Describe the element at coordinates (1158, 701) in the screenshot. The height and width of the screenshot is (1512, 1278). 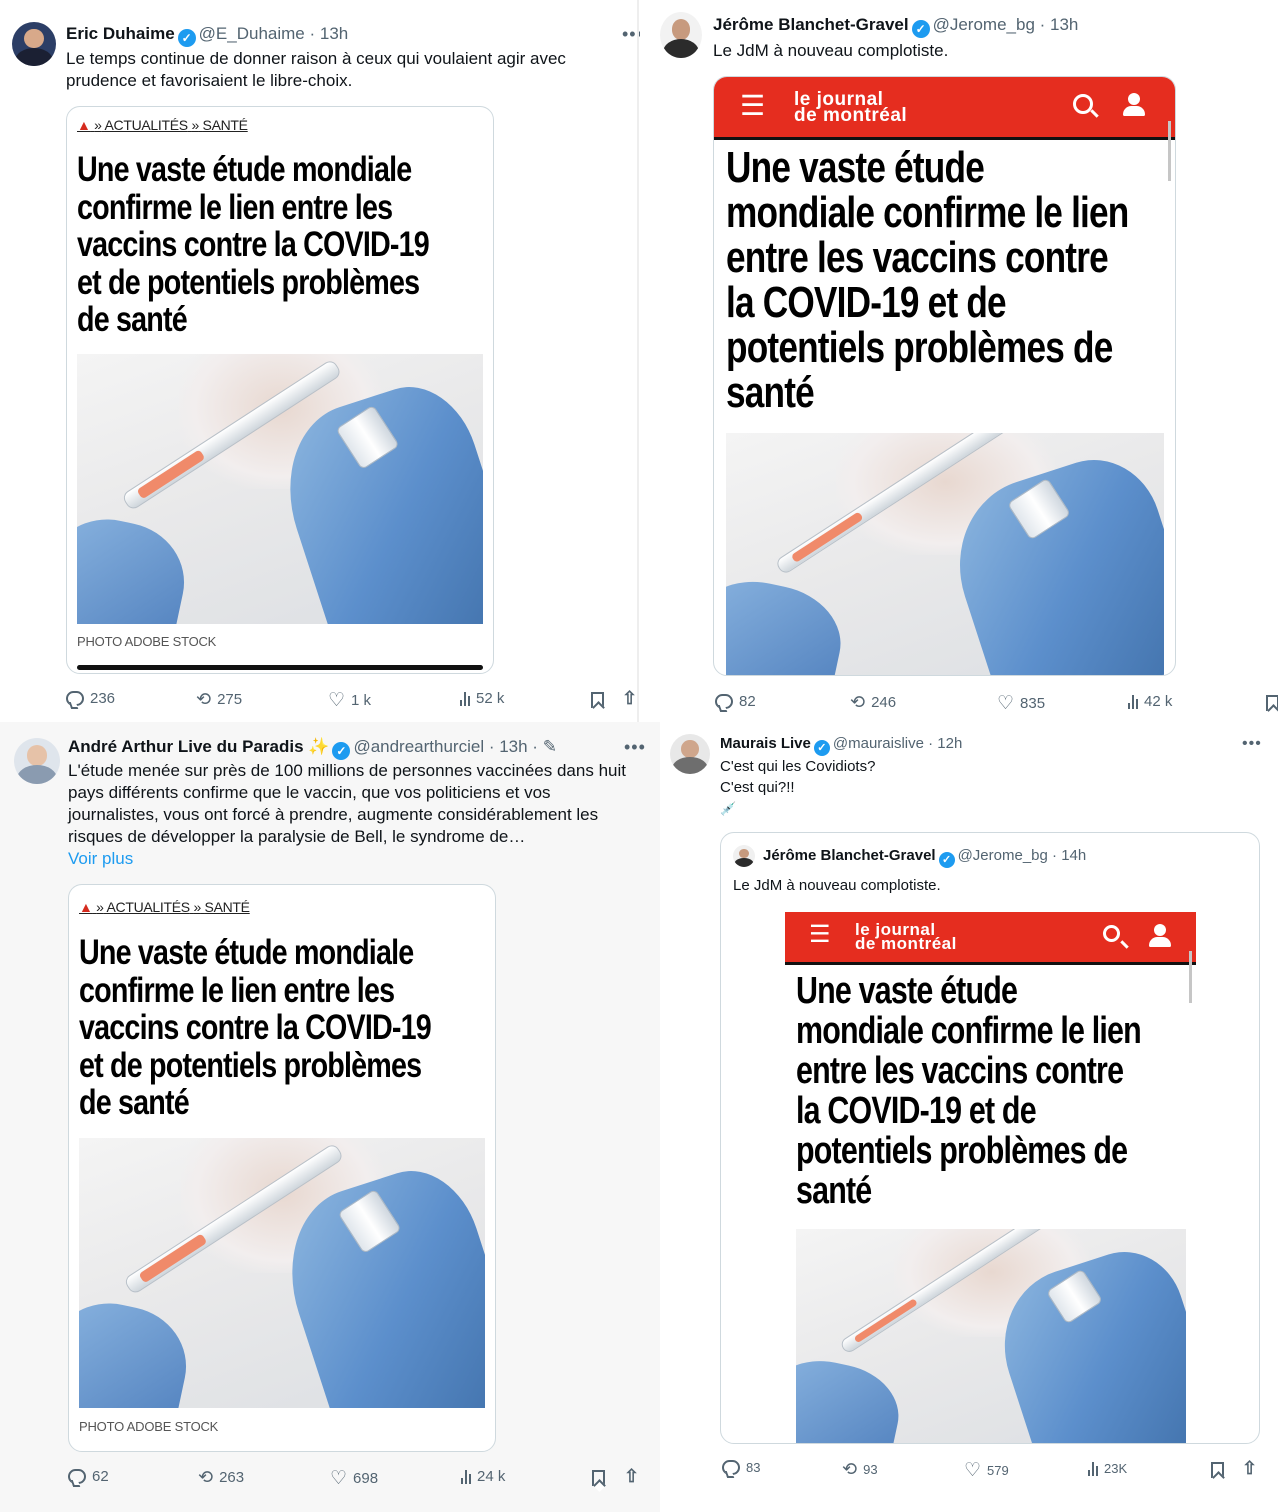
I see `views-count: 42 k` at that location.